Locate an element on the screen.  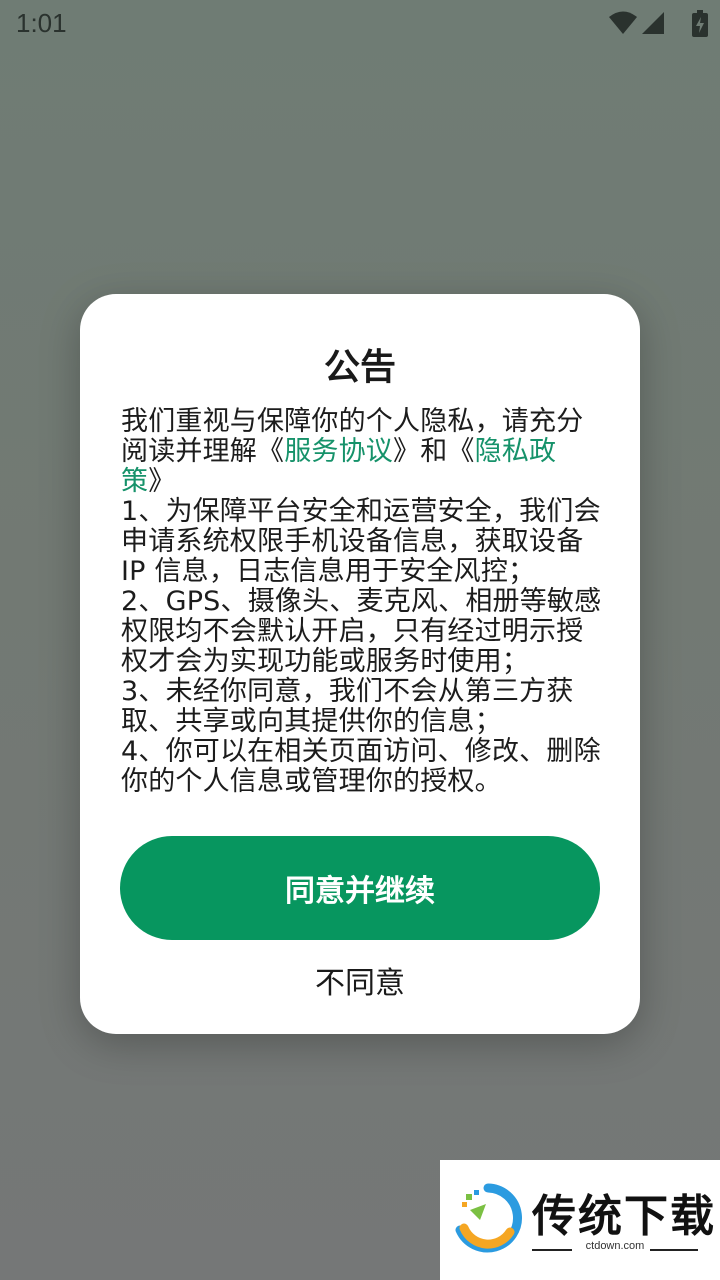
dialog-title: 公告 is located at coordinates (359, 367).